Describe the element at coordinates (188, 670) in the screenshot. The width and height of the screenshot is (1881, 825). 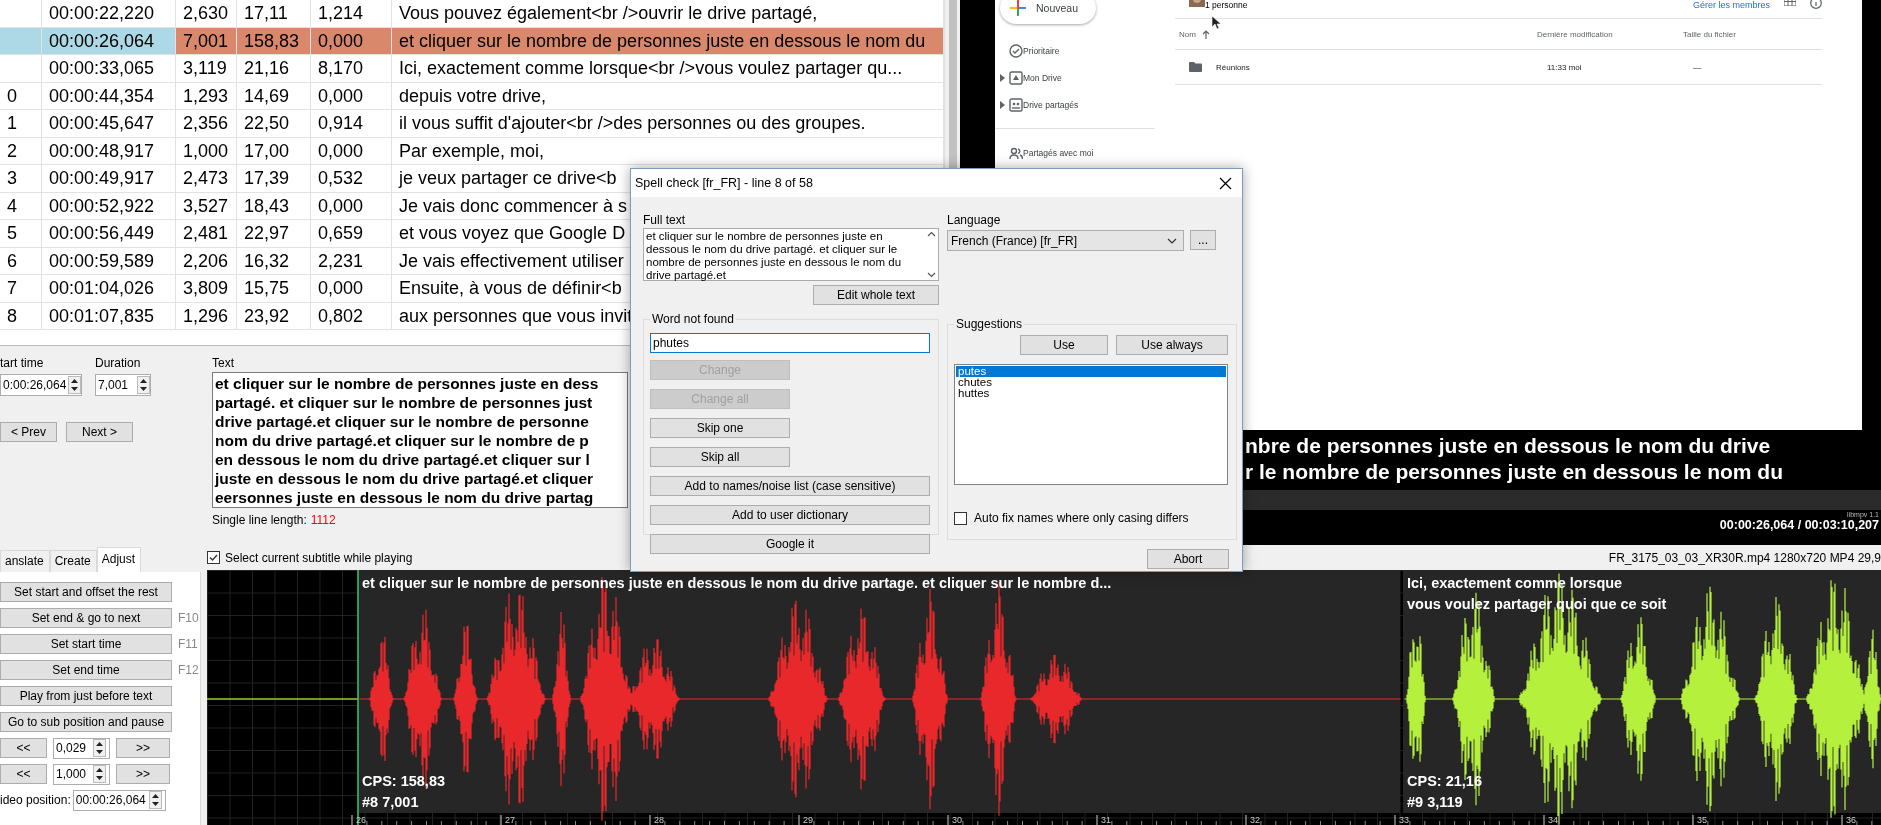
I see `shortcut-label: F12` at that location.